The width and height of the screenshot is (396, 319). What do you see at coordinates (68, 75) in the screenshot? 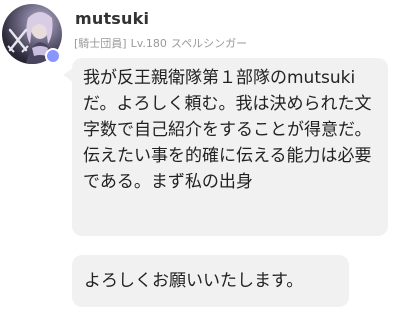
I see `bubble-tail` at bounding box center [68, 75].